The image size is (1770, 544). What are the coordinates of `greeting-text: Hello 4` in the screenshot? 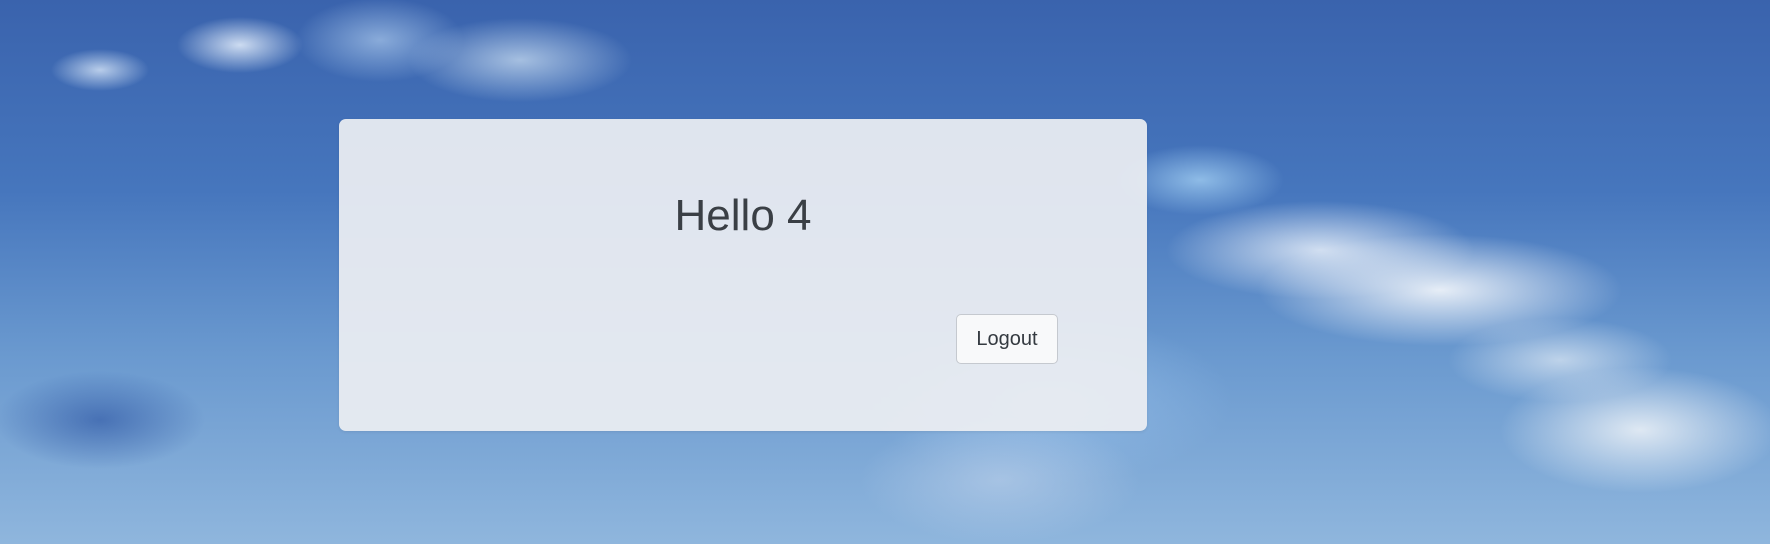 It's located at (743, 215).